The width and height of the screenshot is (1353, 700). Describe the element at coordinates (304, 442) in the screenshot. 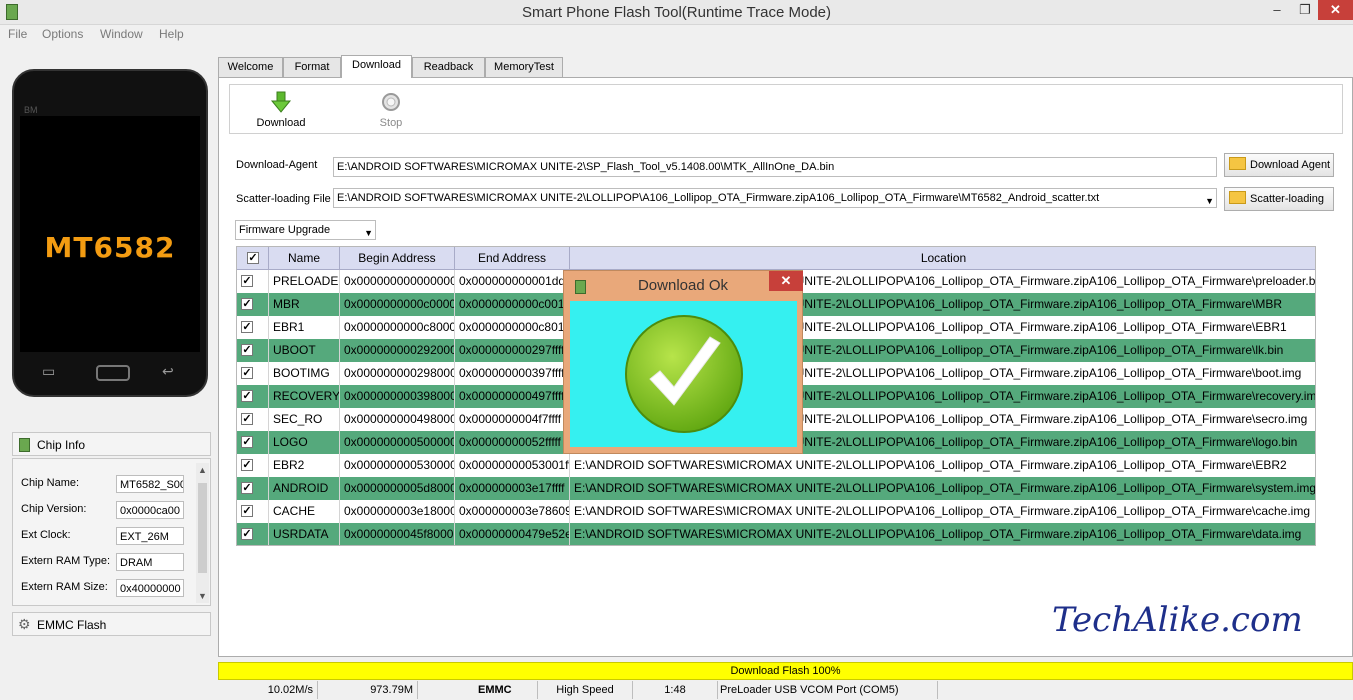

I see `row-name: LOGO` at that location.